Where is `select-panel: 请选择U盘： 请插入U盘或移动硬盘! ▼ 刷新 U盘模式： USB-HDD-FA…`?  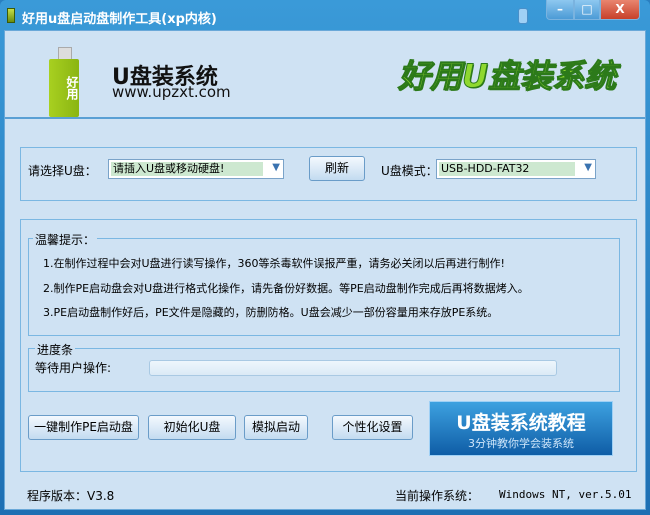
select-panel: 请选择U盘： 请插入U盘或移动硬盘! ▼ 刷新 U盘模式： USB-HDD-FA… is located at coordinates (328, 174).